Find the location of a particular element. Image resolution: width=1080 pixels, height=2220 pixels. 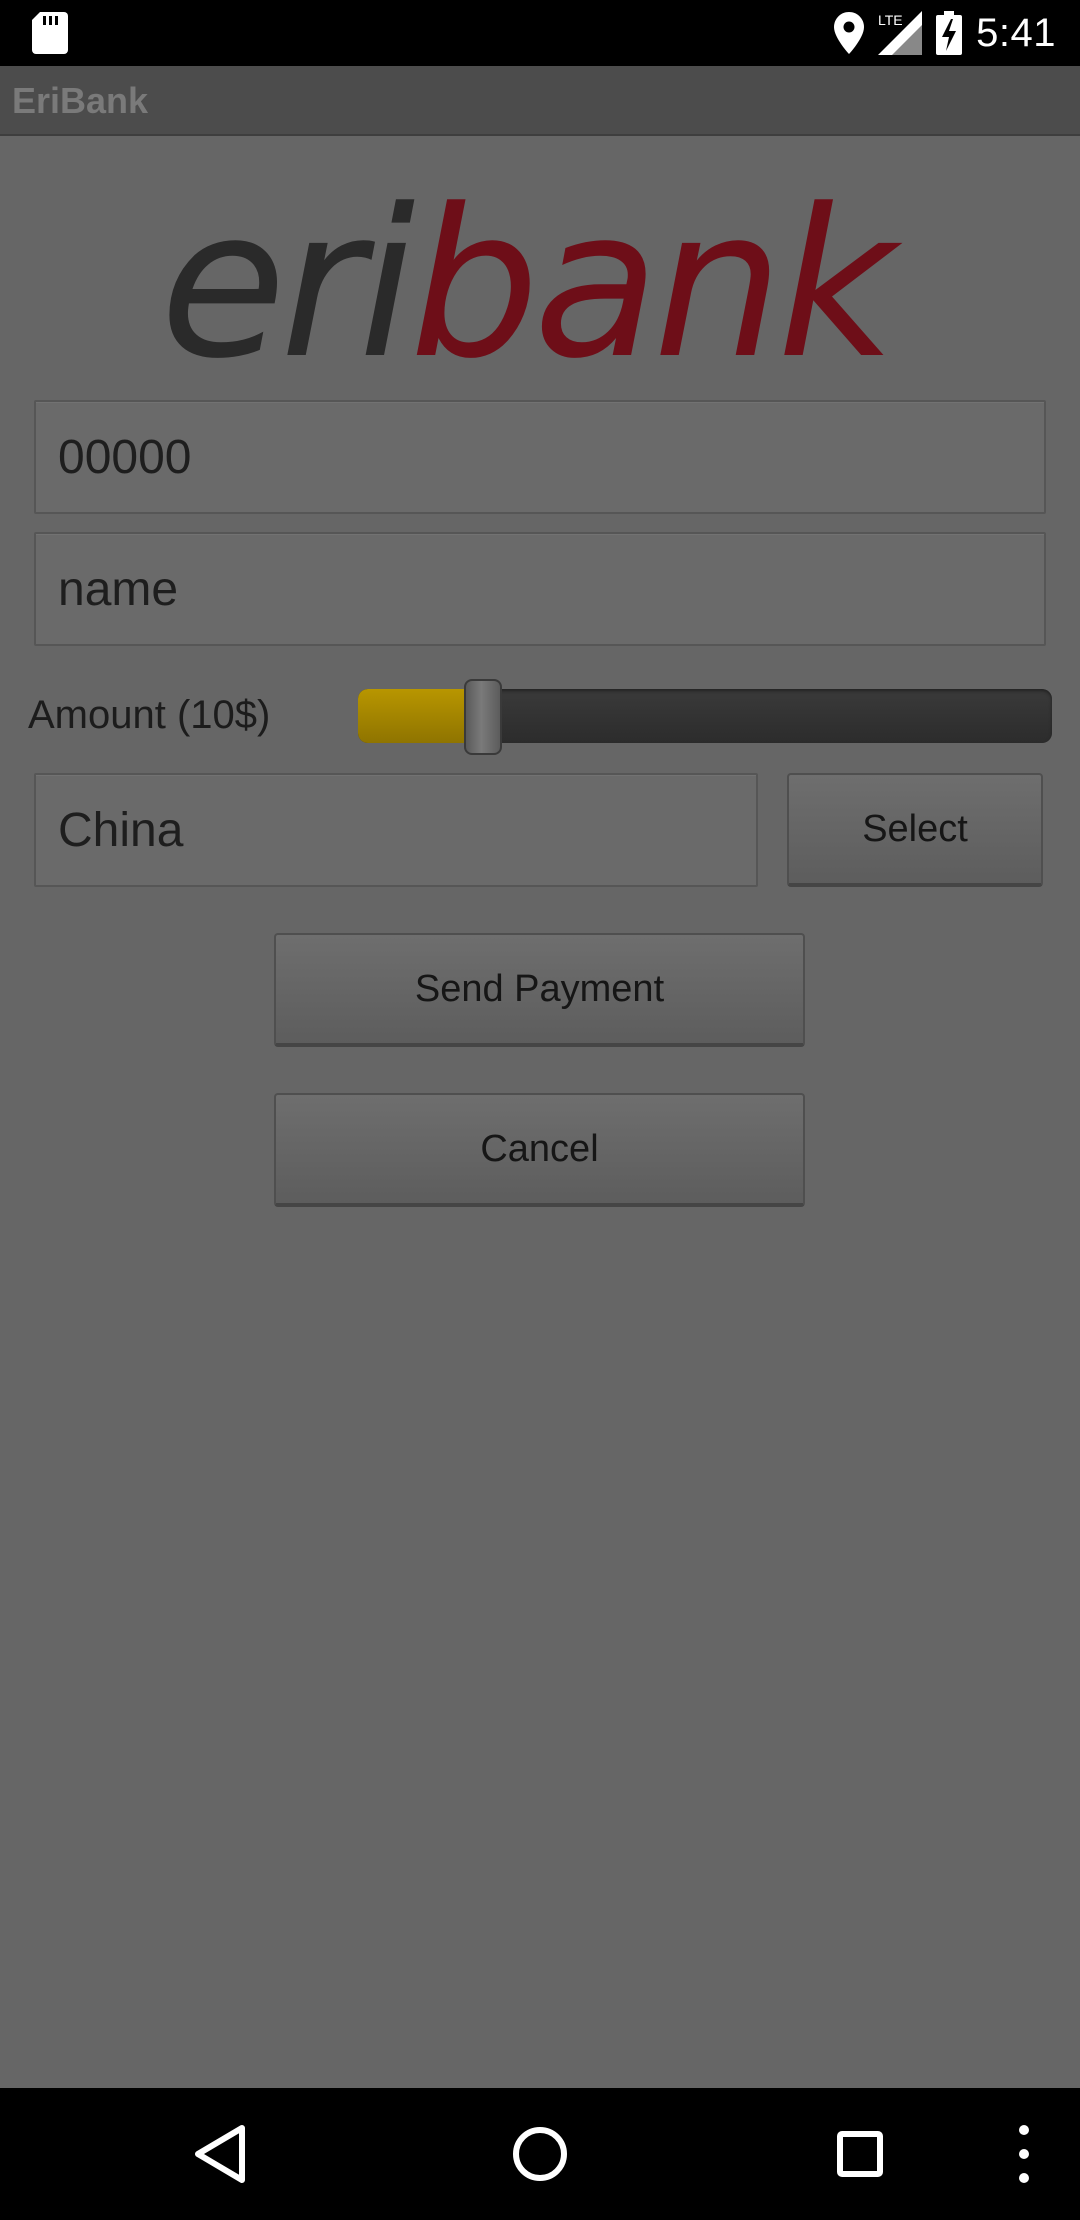

battery-charging-icon is located at coordinates (949, 33).